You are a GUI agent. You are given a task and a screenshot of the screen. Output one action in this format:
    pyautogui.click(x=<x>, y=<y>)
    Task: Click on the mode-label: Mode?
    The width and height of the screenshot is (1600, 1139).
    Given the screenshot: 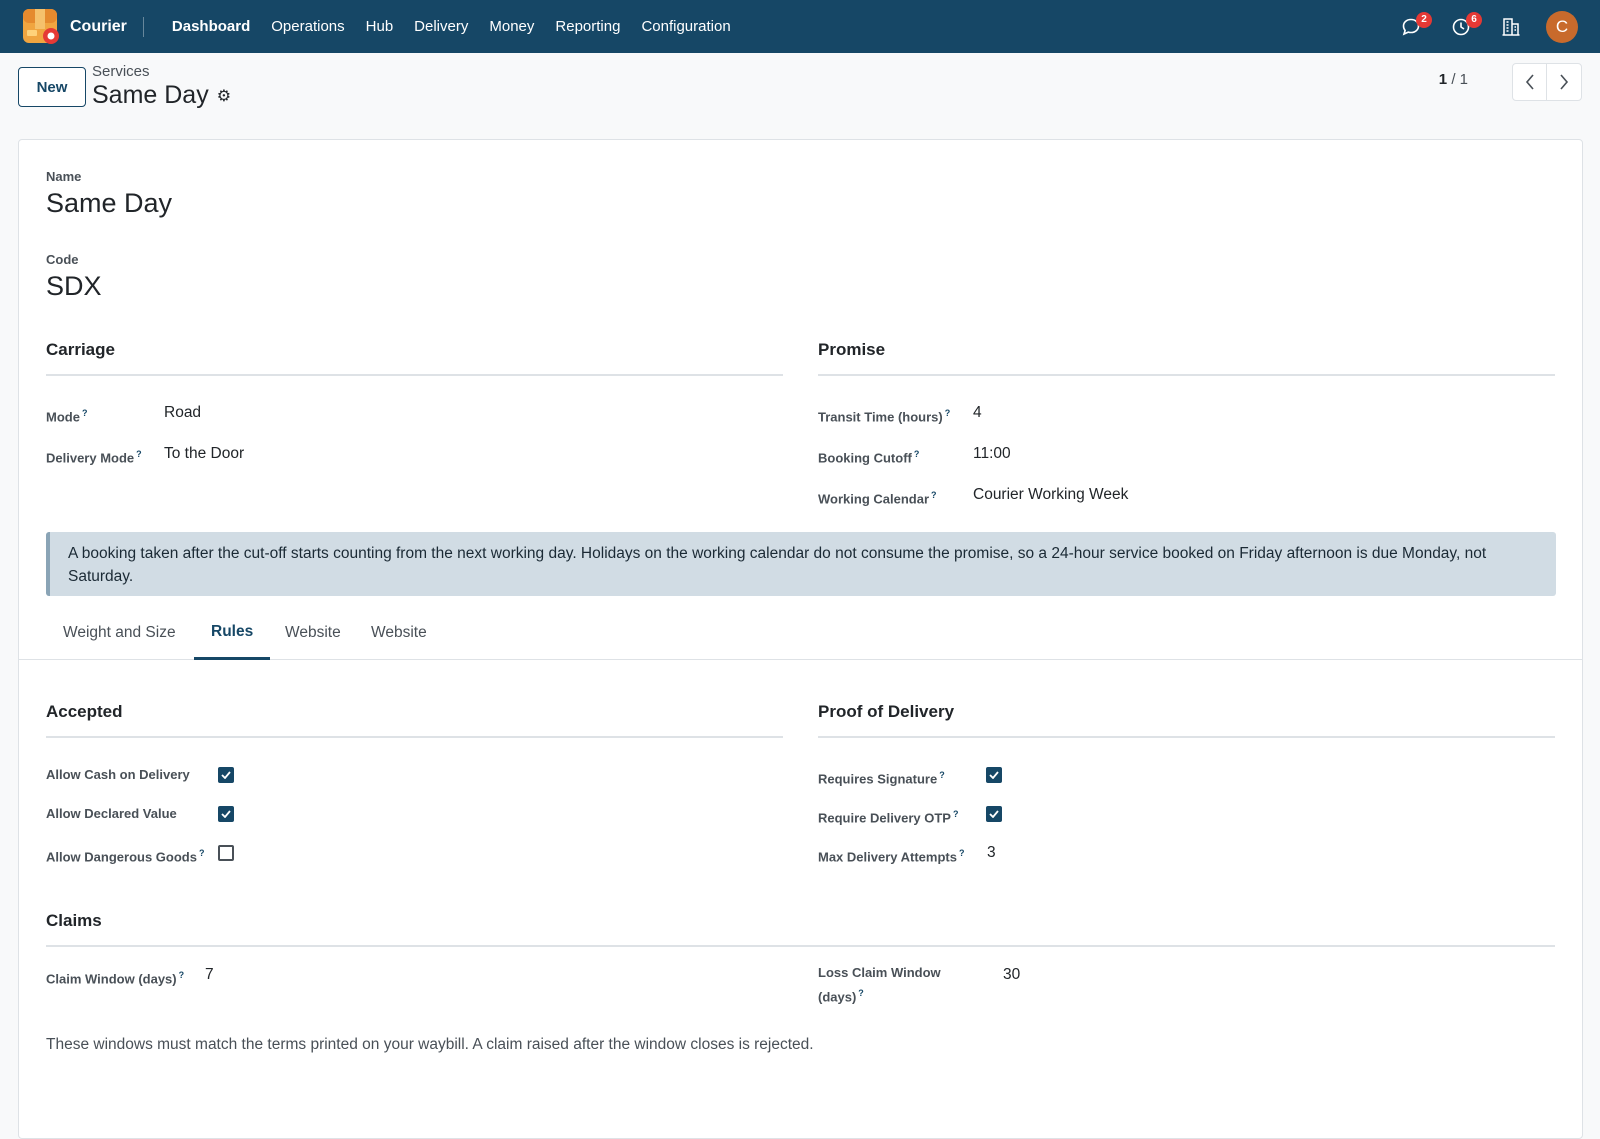 What is the action you would take?
    pyautogui.click(x=67, y=416)
    